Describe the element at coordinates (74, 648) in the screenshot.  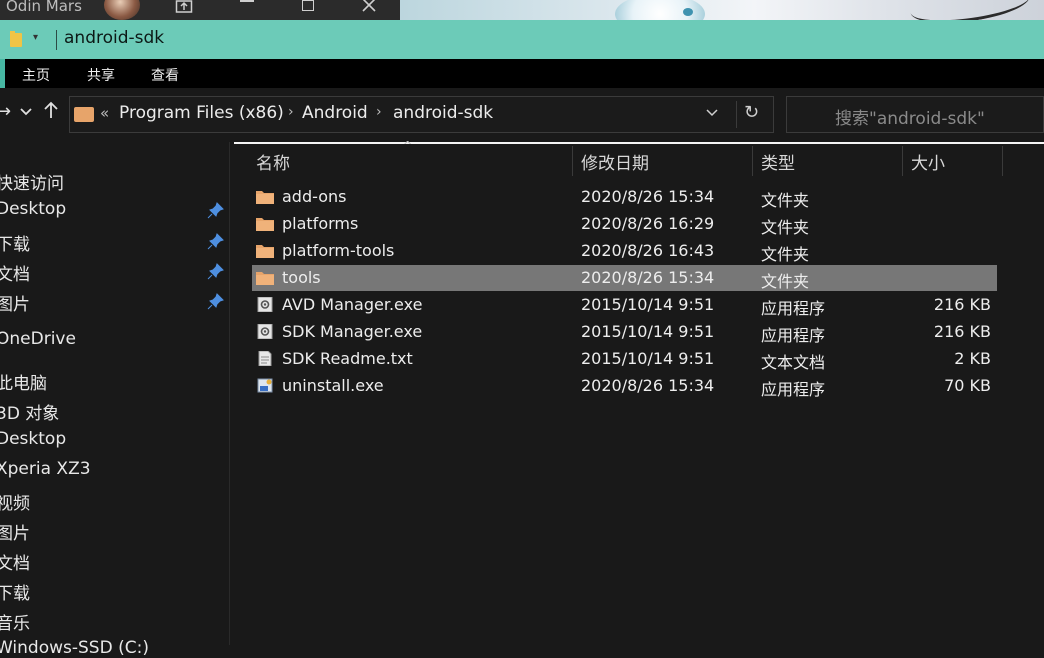
I see `sidebar-item-c-drive: Windows-SSD (C:)` at that location.